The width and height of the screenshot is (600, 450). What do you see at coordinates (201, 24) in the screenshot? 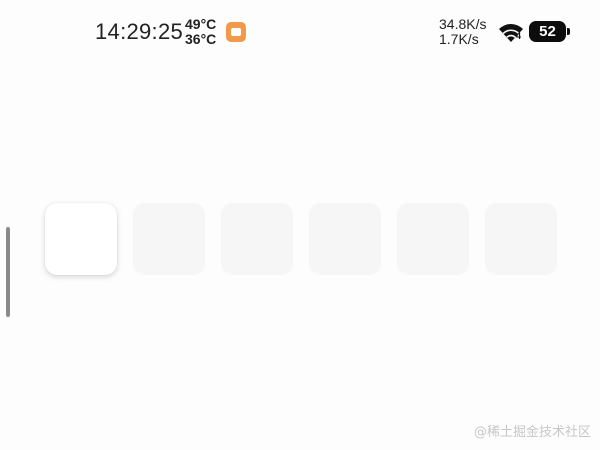
I see `temperature-high: 49°C` at bounding box center [201, 24].